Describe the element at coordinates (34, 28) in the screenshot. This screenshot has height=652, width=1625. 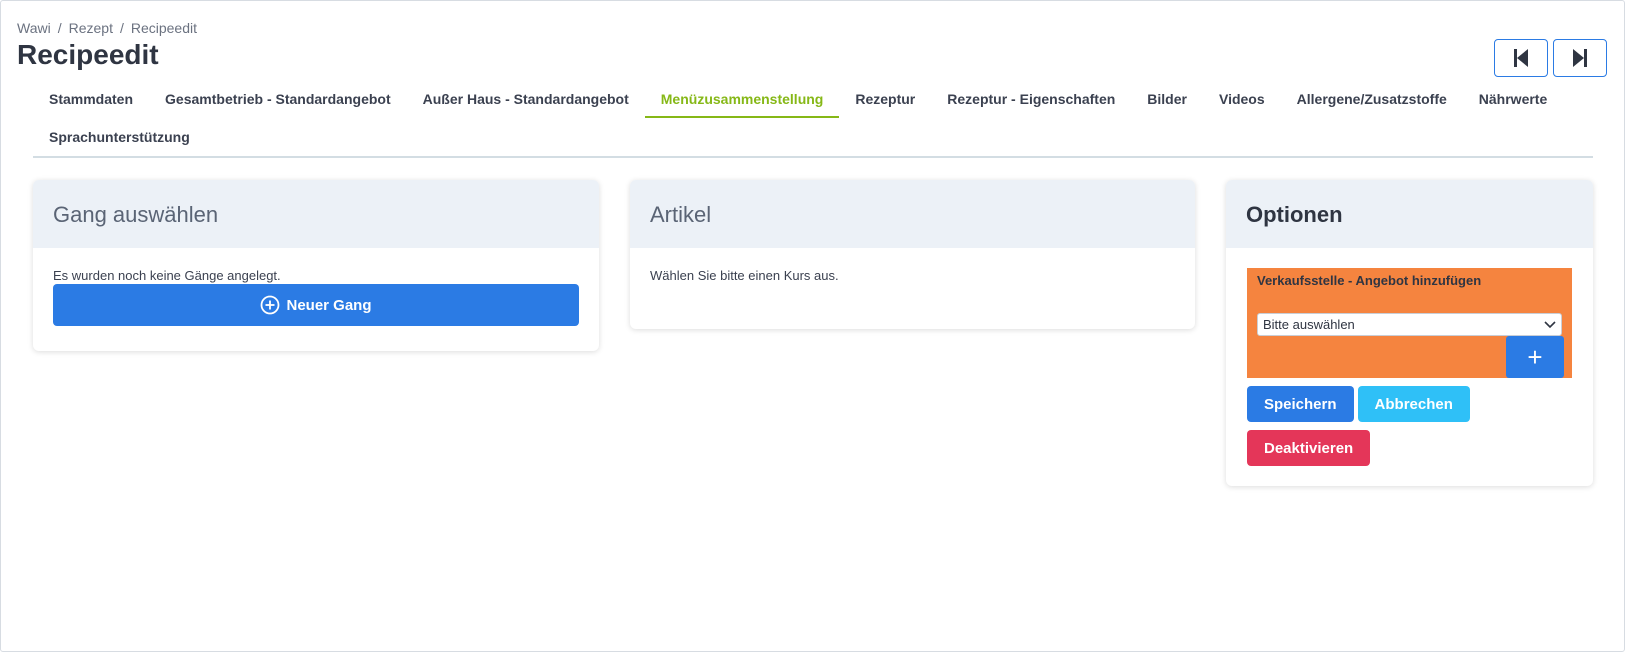
I see `breadcrumb-wawi: Wawi` at that location.